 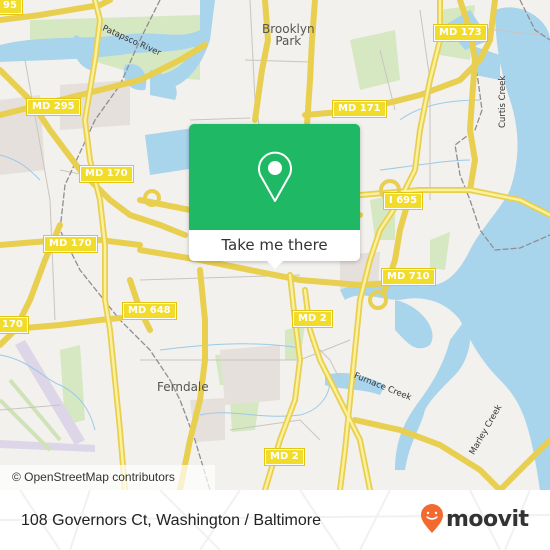 What do you see at coordinates (53, 107) in the screenshot?
I see `shield-md295: MD 295` at bounding box center [53, 107].